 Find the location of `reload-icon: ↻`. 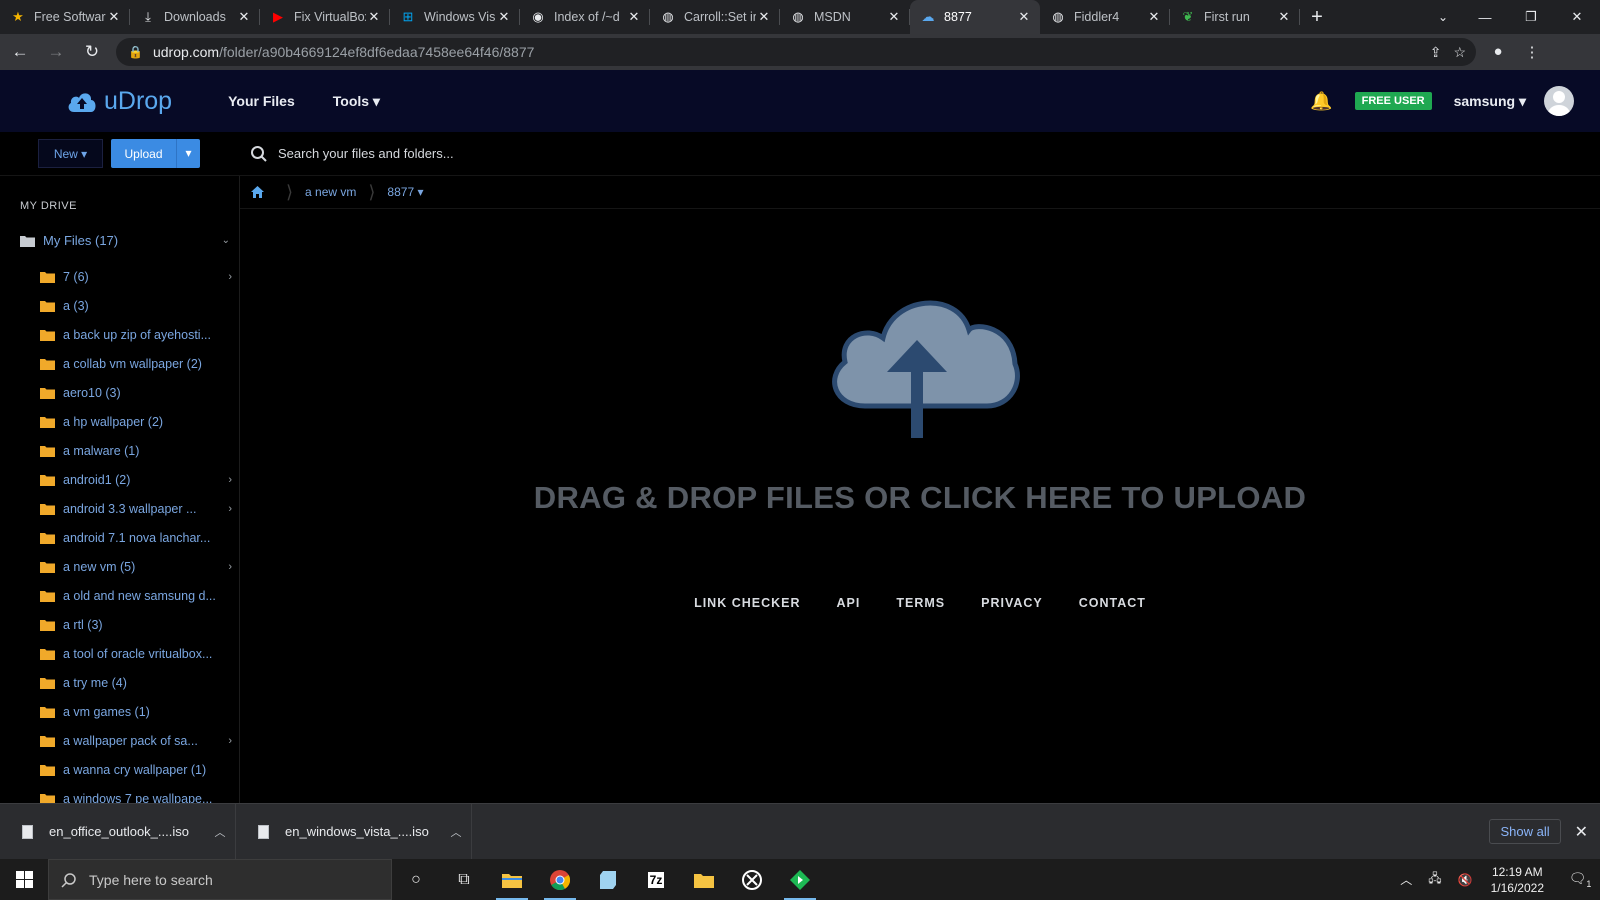

reload-icon: ↻ is located at coordinates (92, 52).